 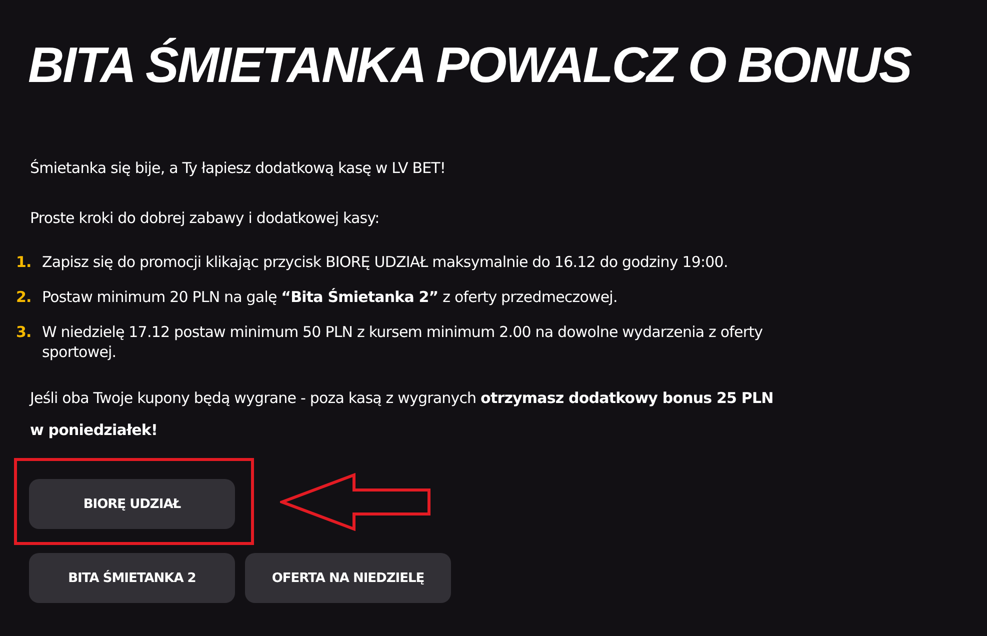 What do you see at coordinates (24, 262) in the screenshot?
I see `step-number: 1.` at bounding box center [24, 262].